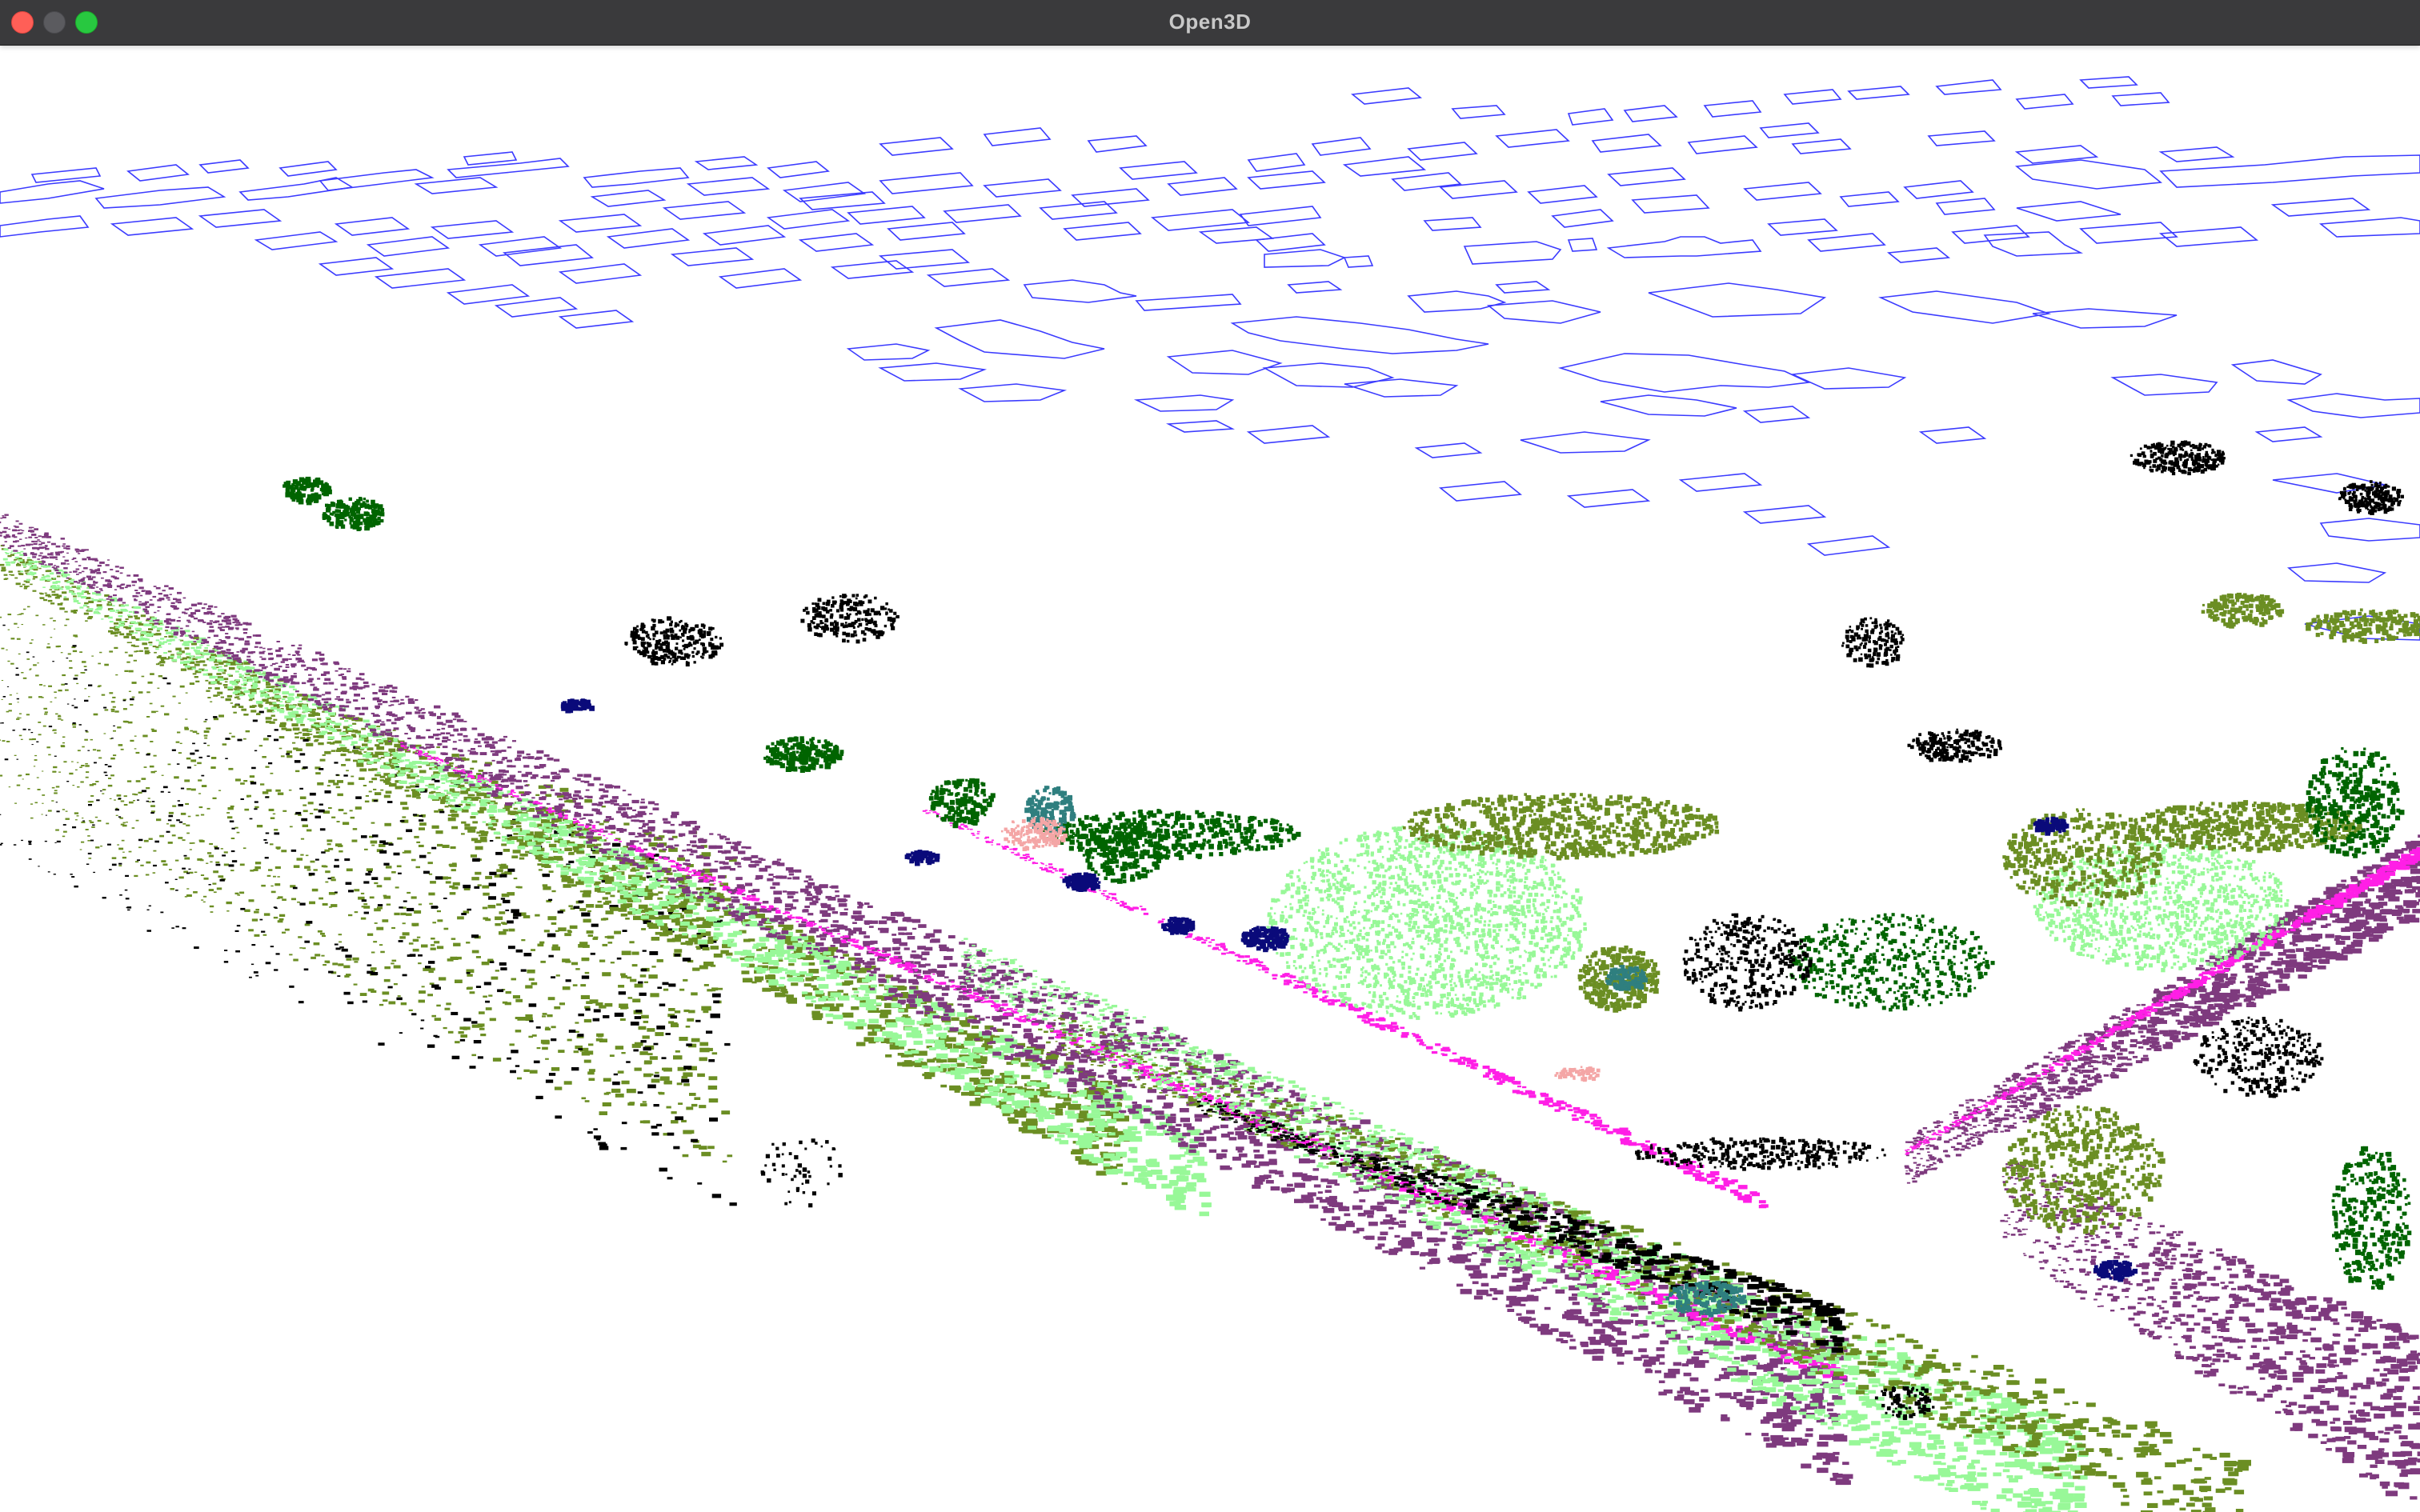  I want to click on window-title: Open3D, so click(1210, 22).